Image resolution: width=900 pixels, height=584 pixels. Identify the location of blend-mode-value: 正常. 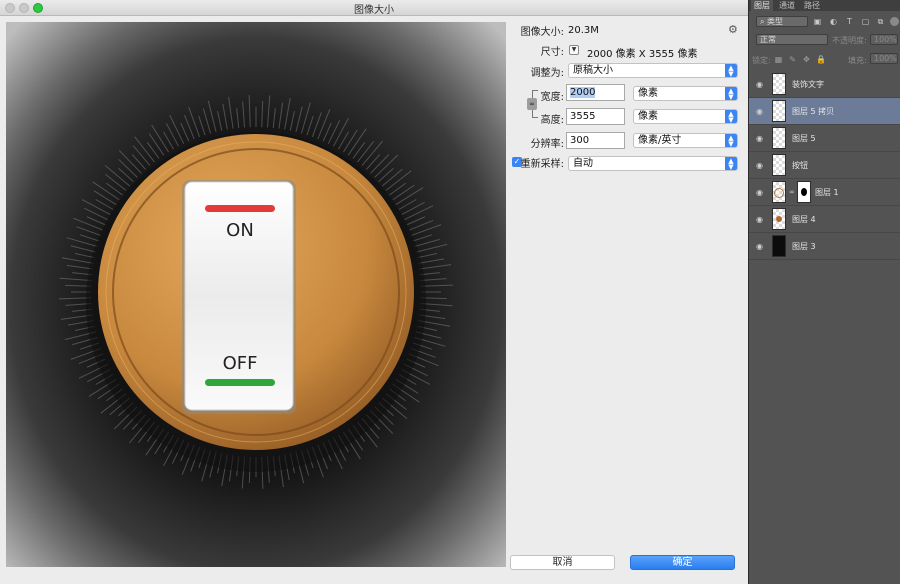
(768, 39).